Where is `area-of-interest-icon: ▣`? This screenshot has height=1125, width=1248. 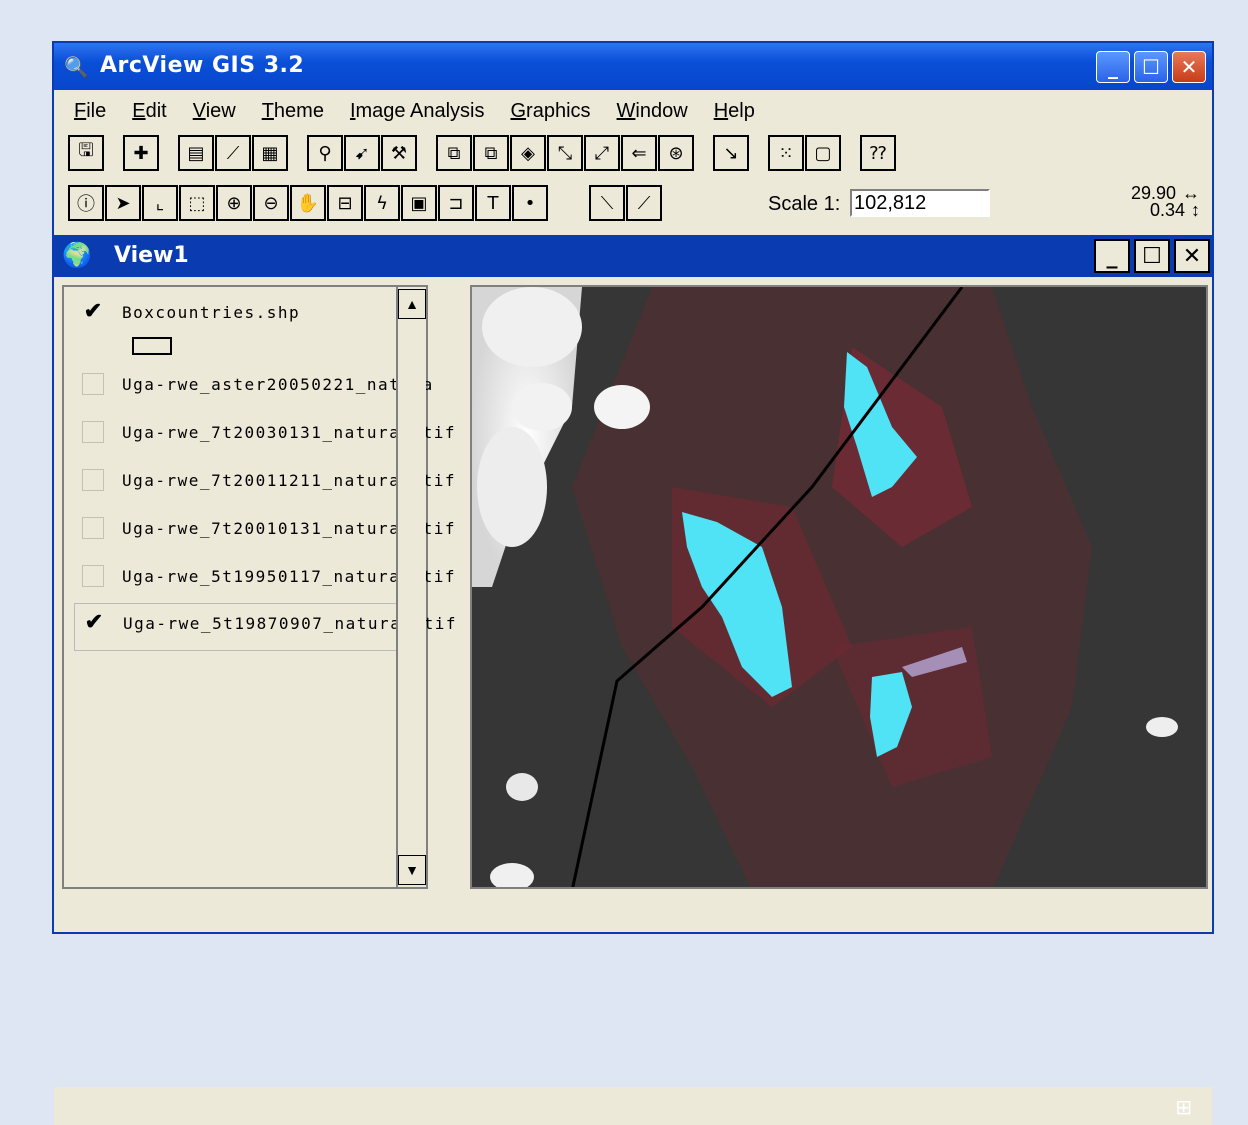
area-of-interest-icon: ▣ is located at coordinates (419, 203).